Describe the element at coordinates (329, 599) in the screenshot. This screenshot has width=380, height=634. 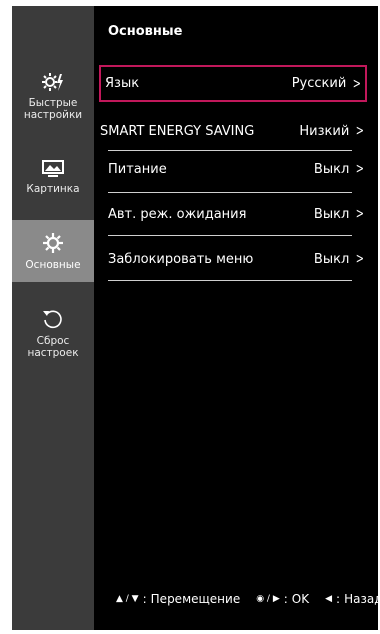
I see `back-arrow-icon: ◀` at that location.